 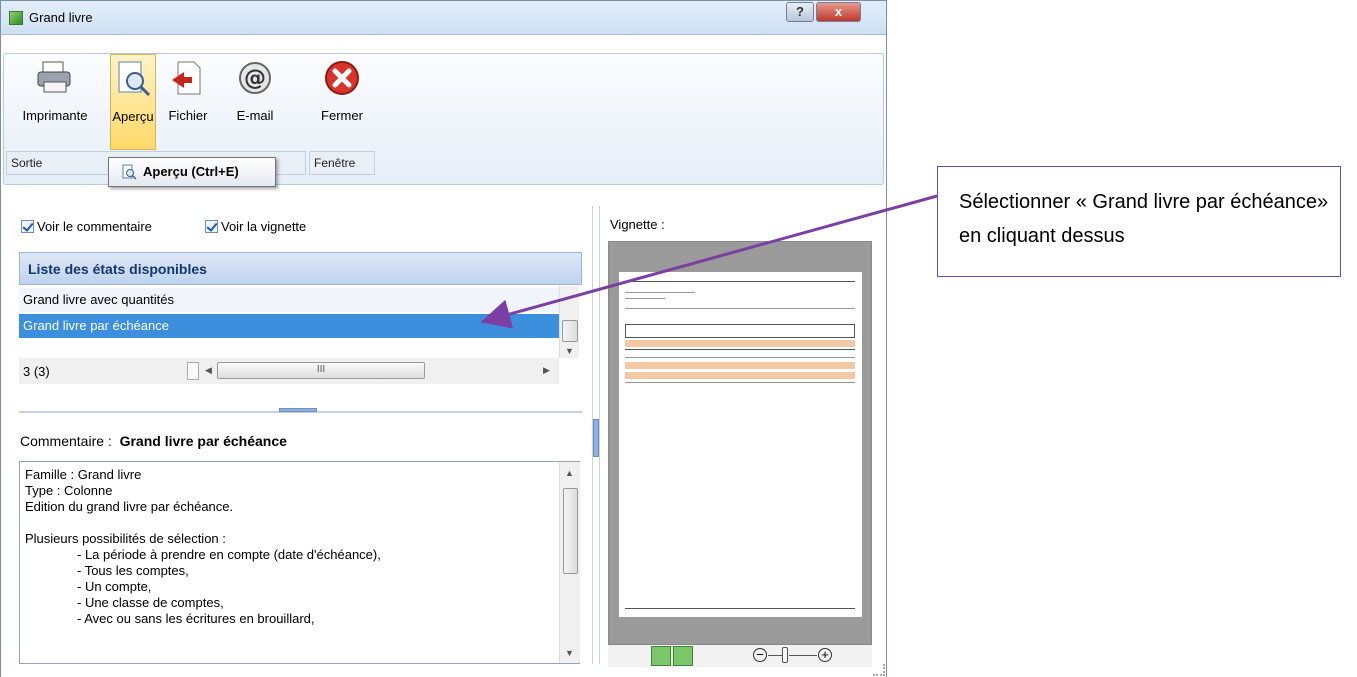 What do you see at coordinates (709, 261) in the screenshot?
I see `annotation-arrow` at bounding box center [709, 261].